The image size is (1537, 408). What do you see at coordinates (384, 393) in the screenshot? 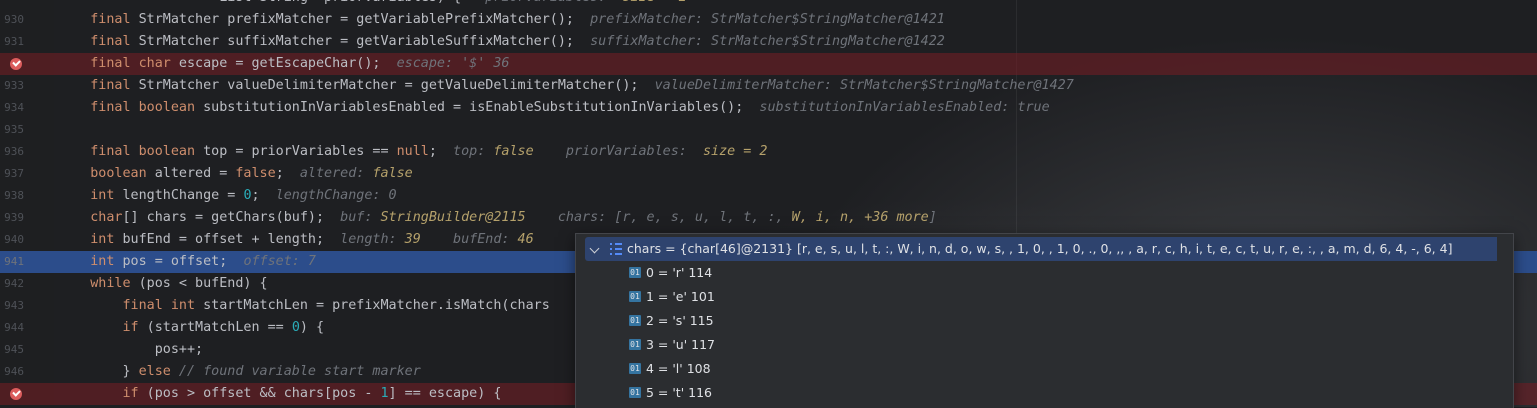
I see `code-token: 1` at bounding box center [384, 393].